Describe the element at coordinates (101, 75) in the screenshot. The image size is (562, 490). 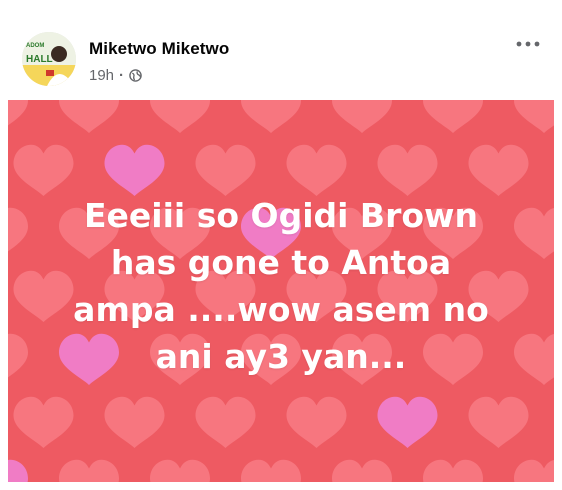
I see `post-timestamp: 19h` at that location.